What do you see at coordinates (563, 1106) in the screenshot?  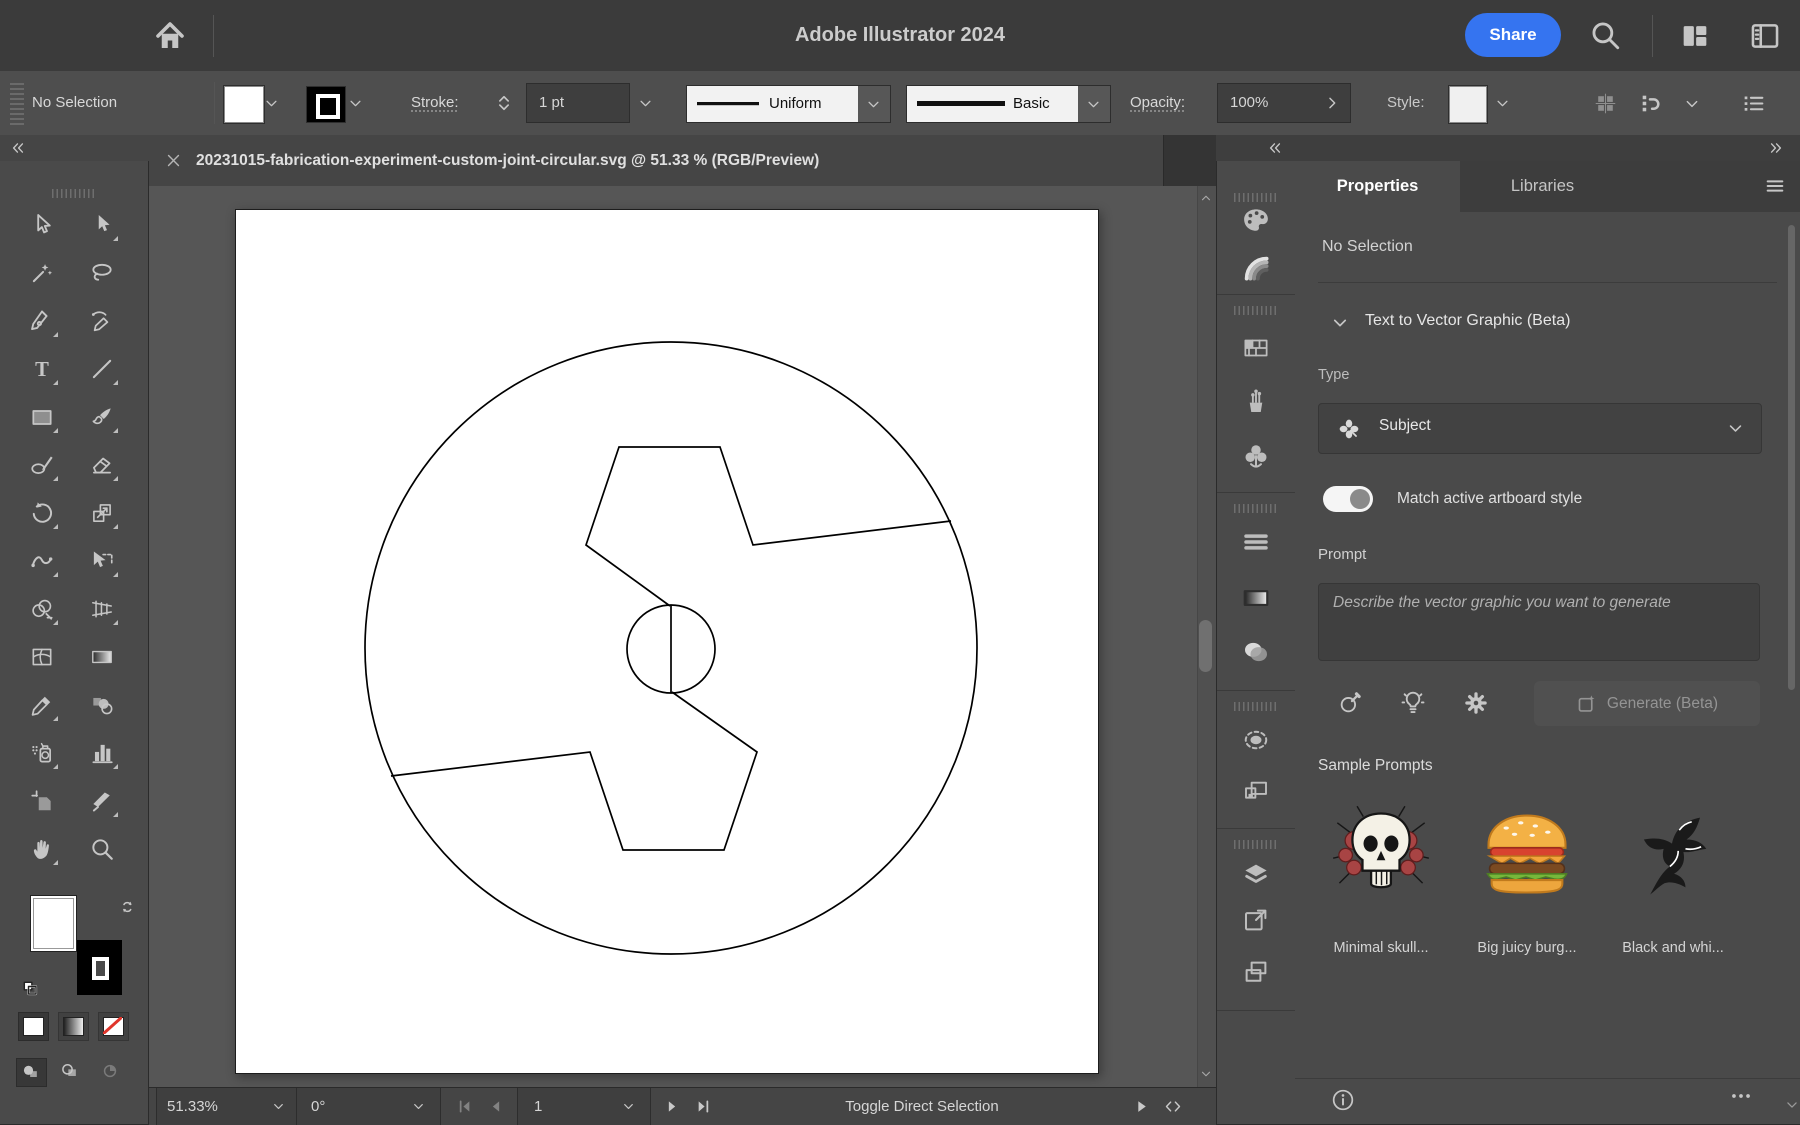 I see `artboard-field: 1` at bounding box center [563, 1106].